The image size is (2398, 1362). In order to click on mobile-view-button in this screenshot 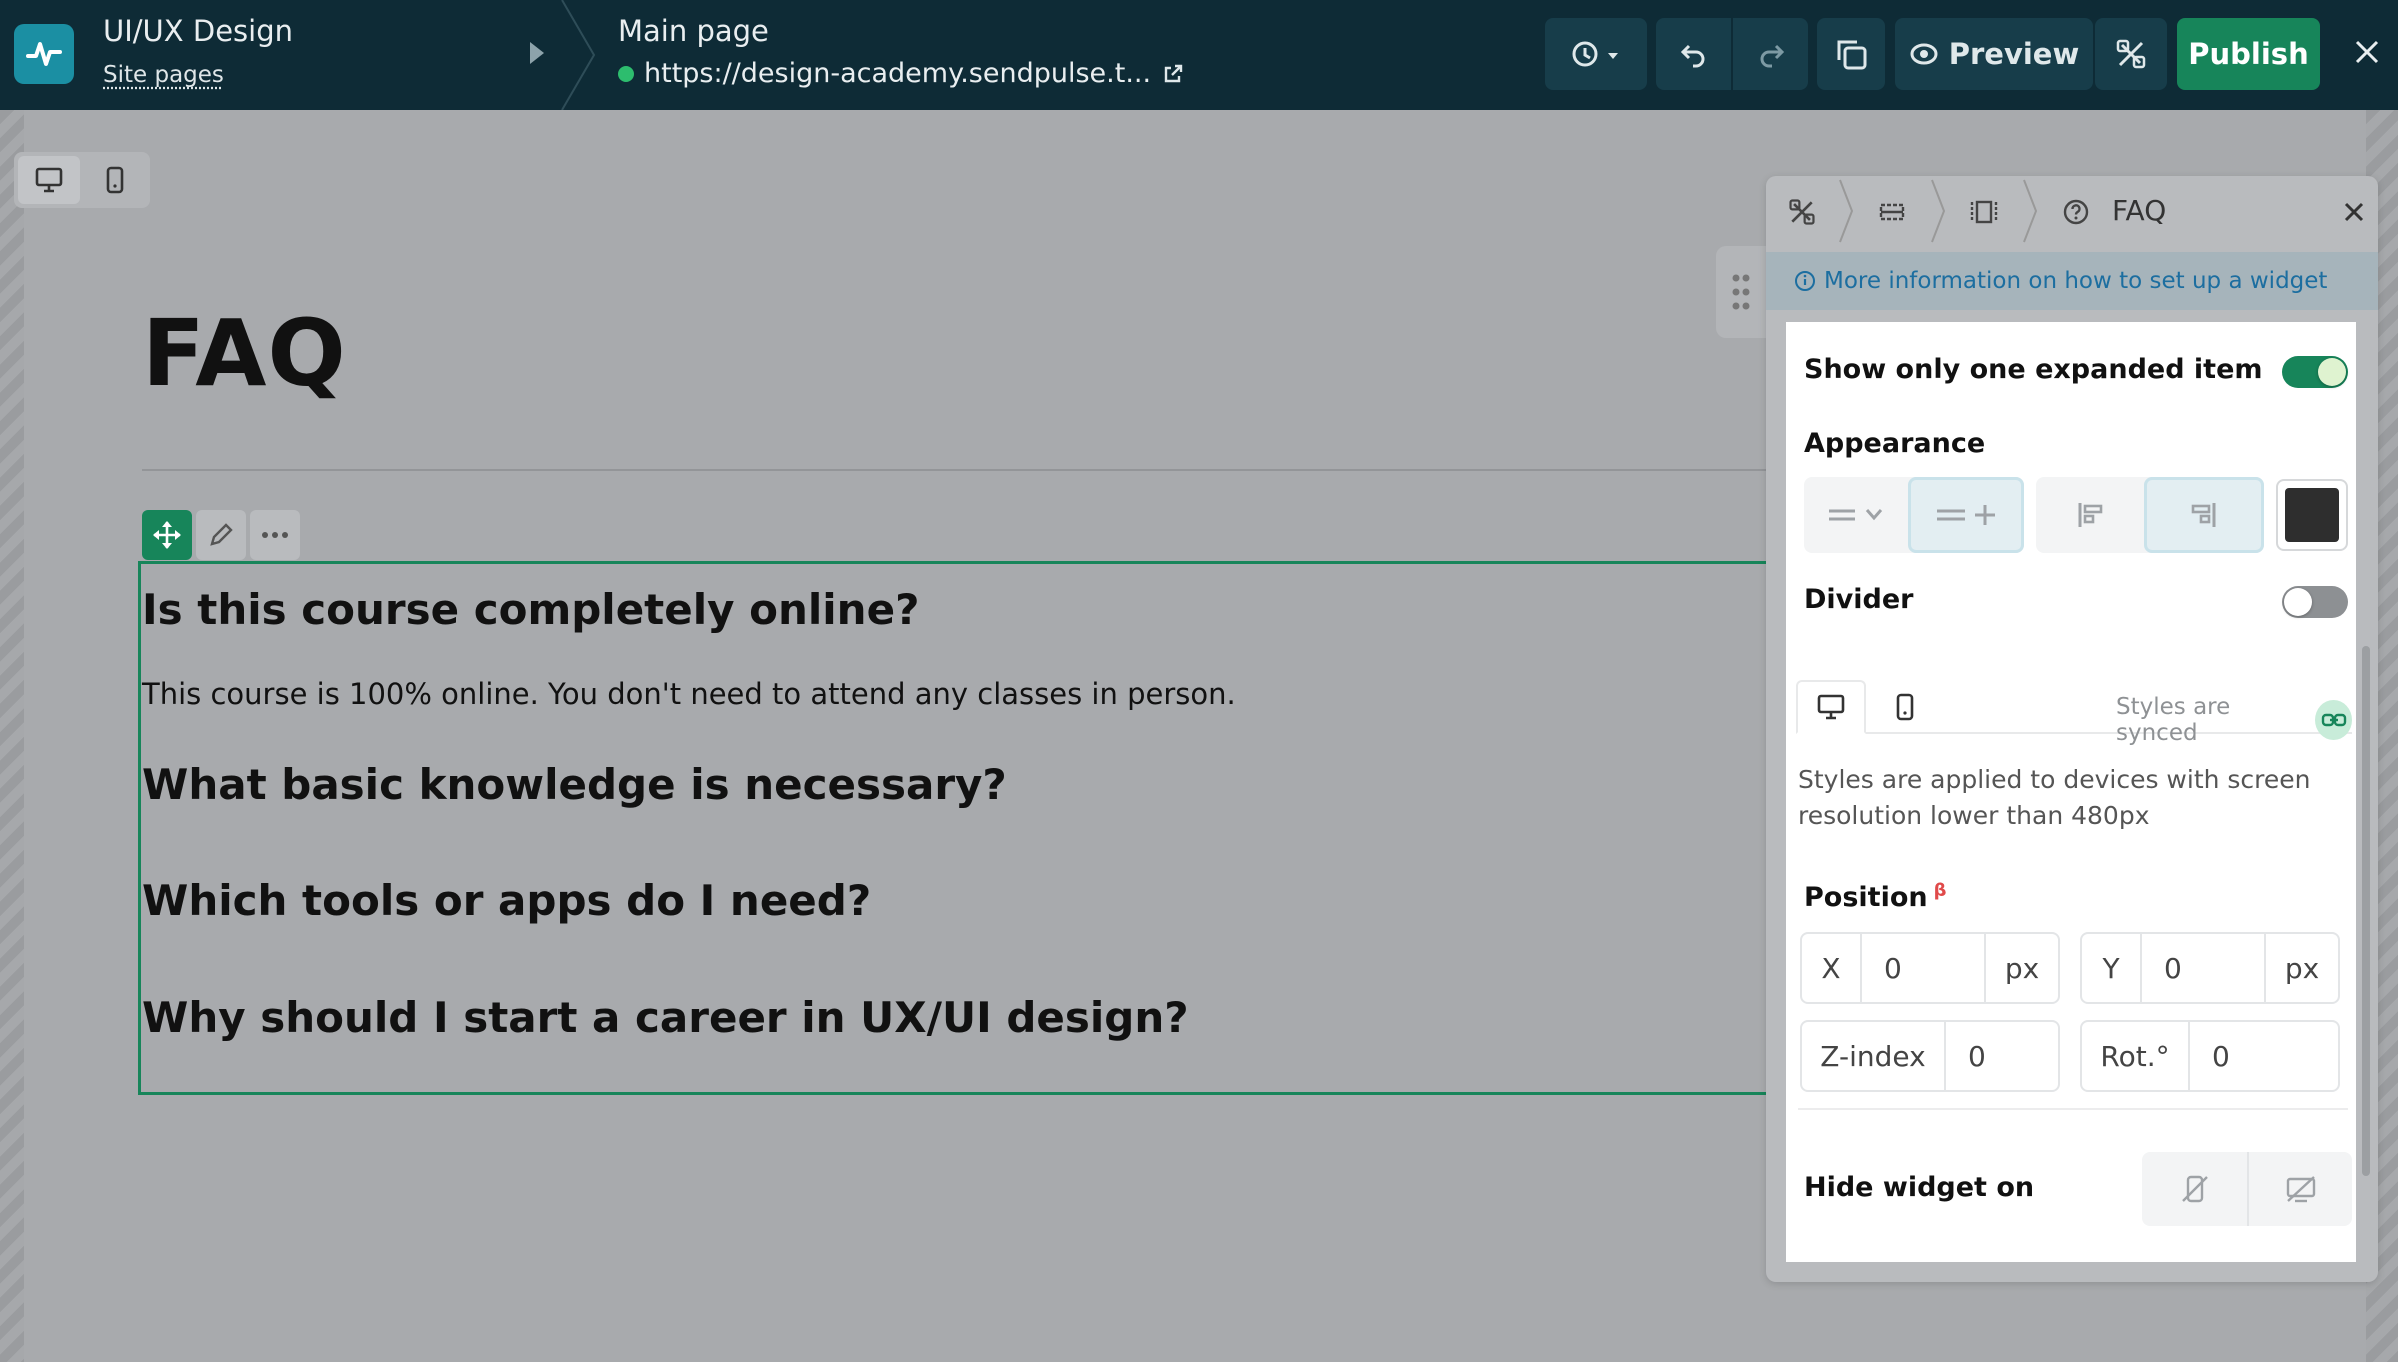, I will do `click(115, 180)`.